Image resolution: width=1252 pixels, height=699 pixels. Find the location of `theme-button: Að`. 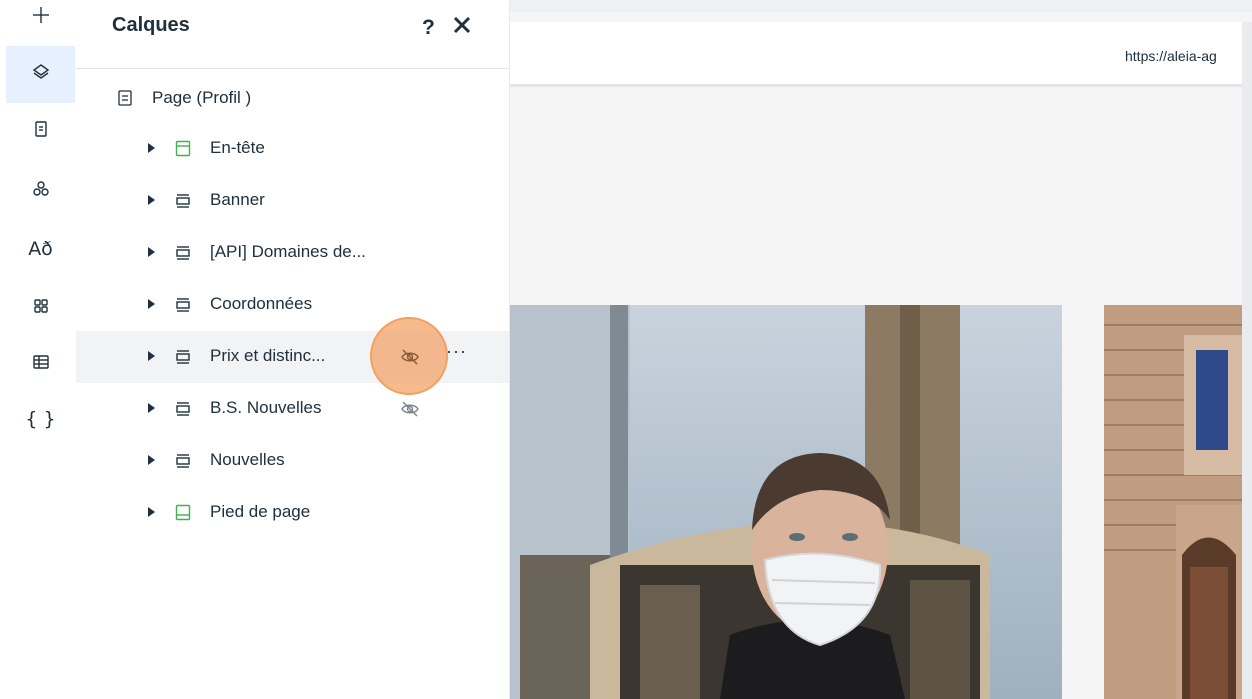

theme-button: Að is located at coordinates (40, 249).